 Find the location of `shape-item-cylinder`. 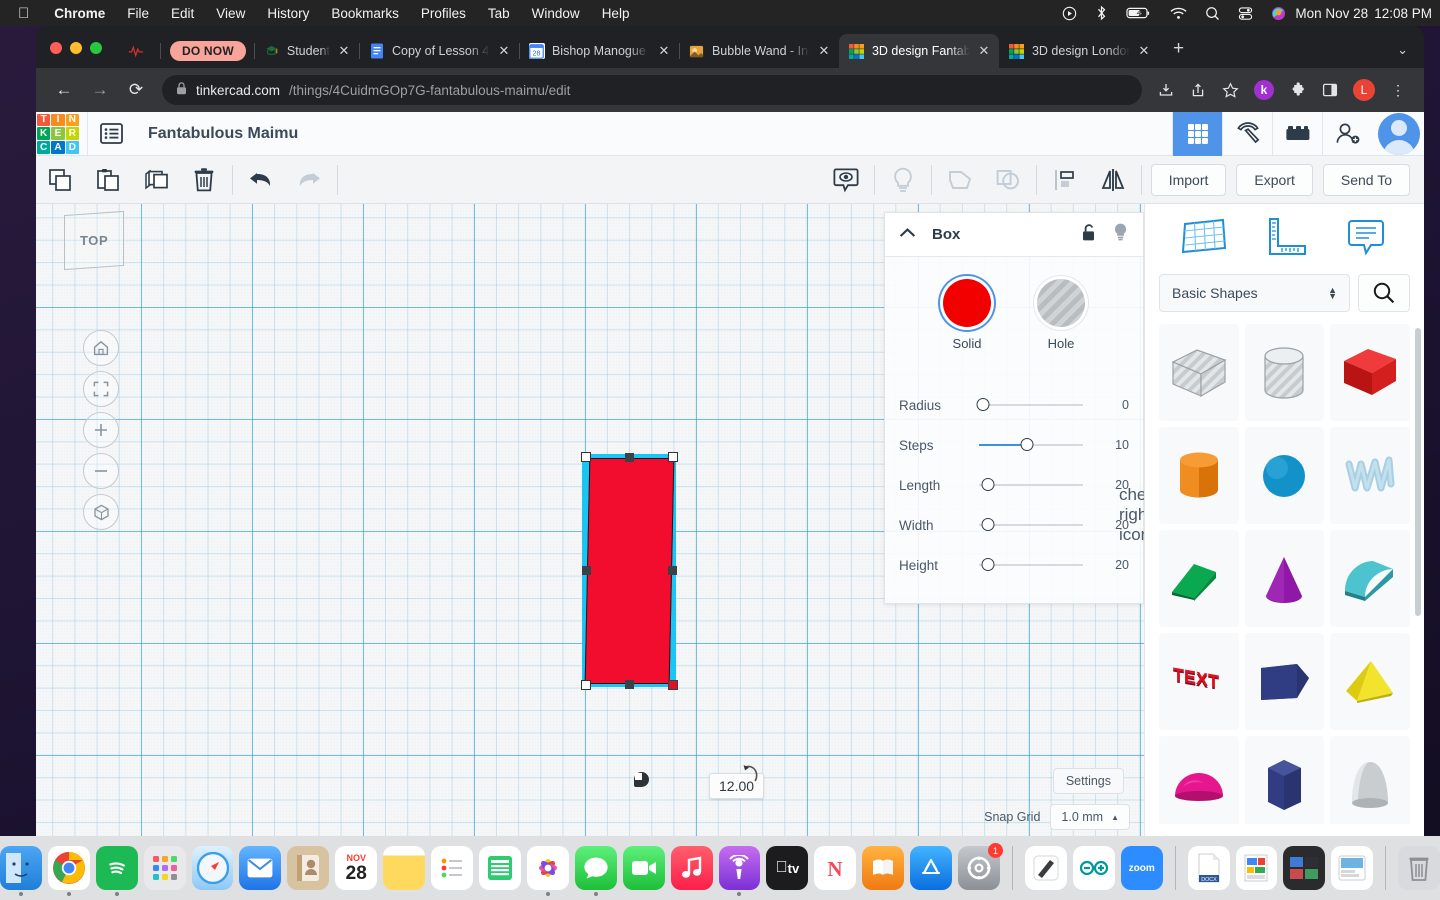

shape-item-cylinder is located at coordinates (1199, 475).